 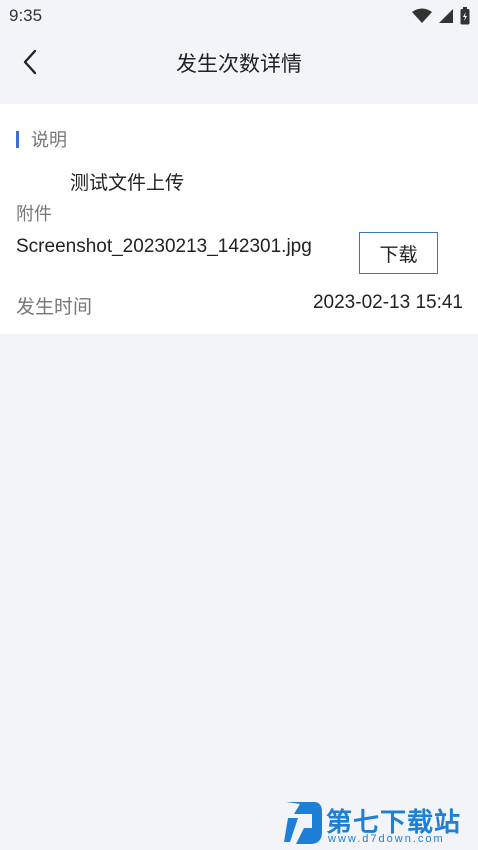 What do you see at coordinates (239, 16) in the screenshot?
I see `status-bar: 9:35` at bounding box center [239, 16].